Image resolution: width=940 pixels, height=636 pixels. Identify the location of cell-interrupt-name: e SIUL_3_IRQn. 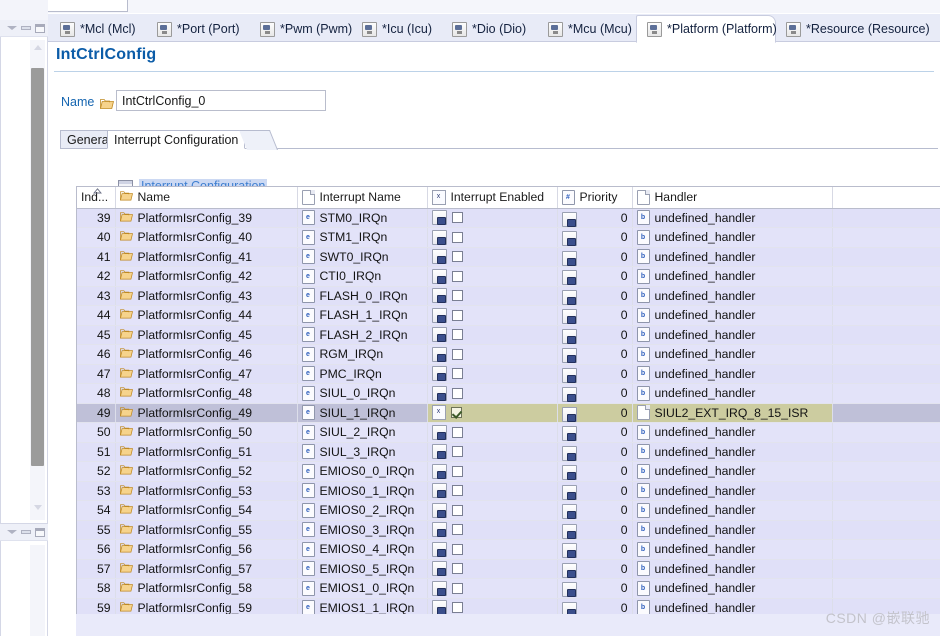
(362, 452).